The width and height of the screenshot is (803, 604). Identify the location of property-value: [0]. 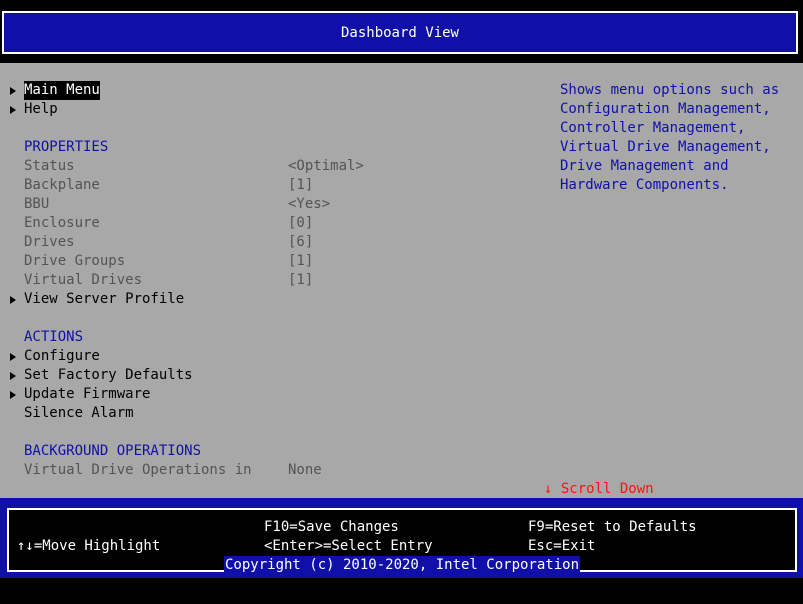
(301, 223).